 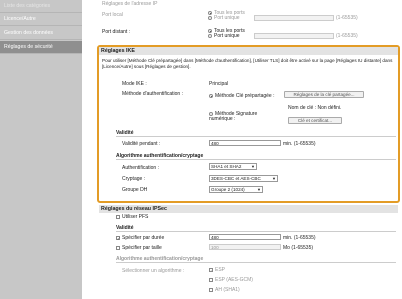 I want to click on algo-crypt-value: 3DES-CBC et AES-CBC, so click(x=236, y=178).